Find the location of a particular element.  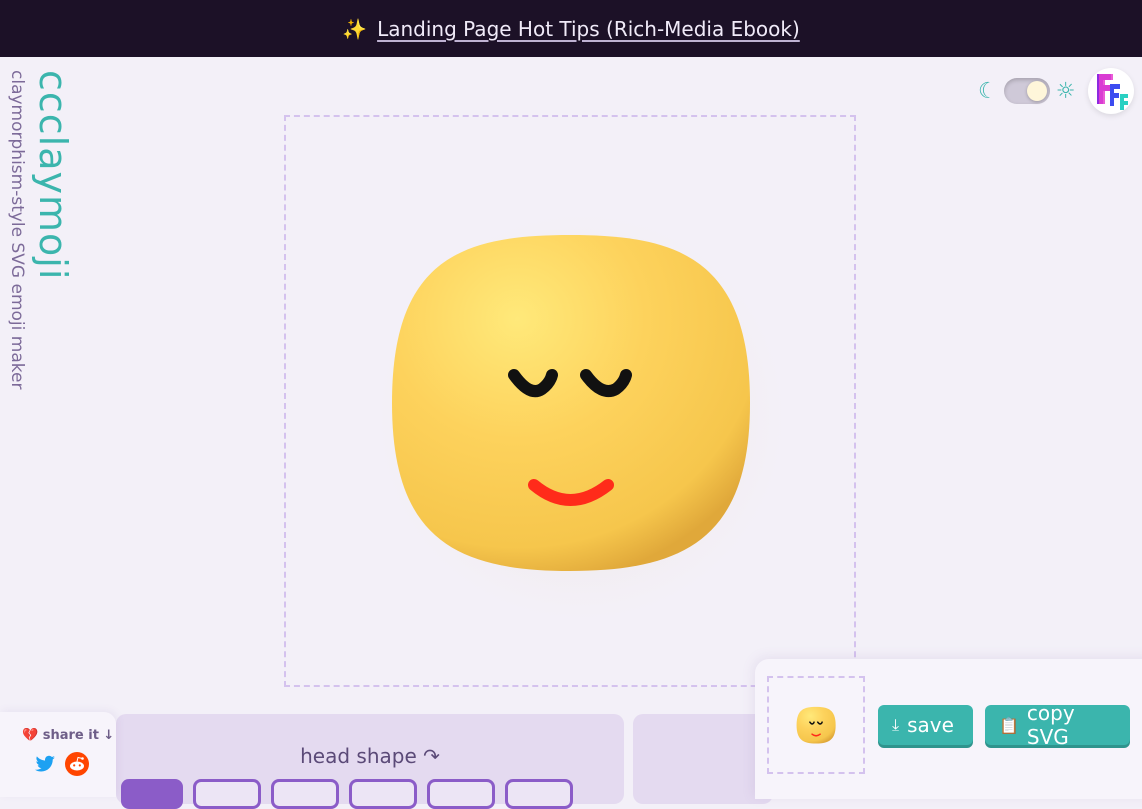

share-widget: 💔 share it ↓ is located at coordinates (58, 754).